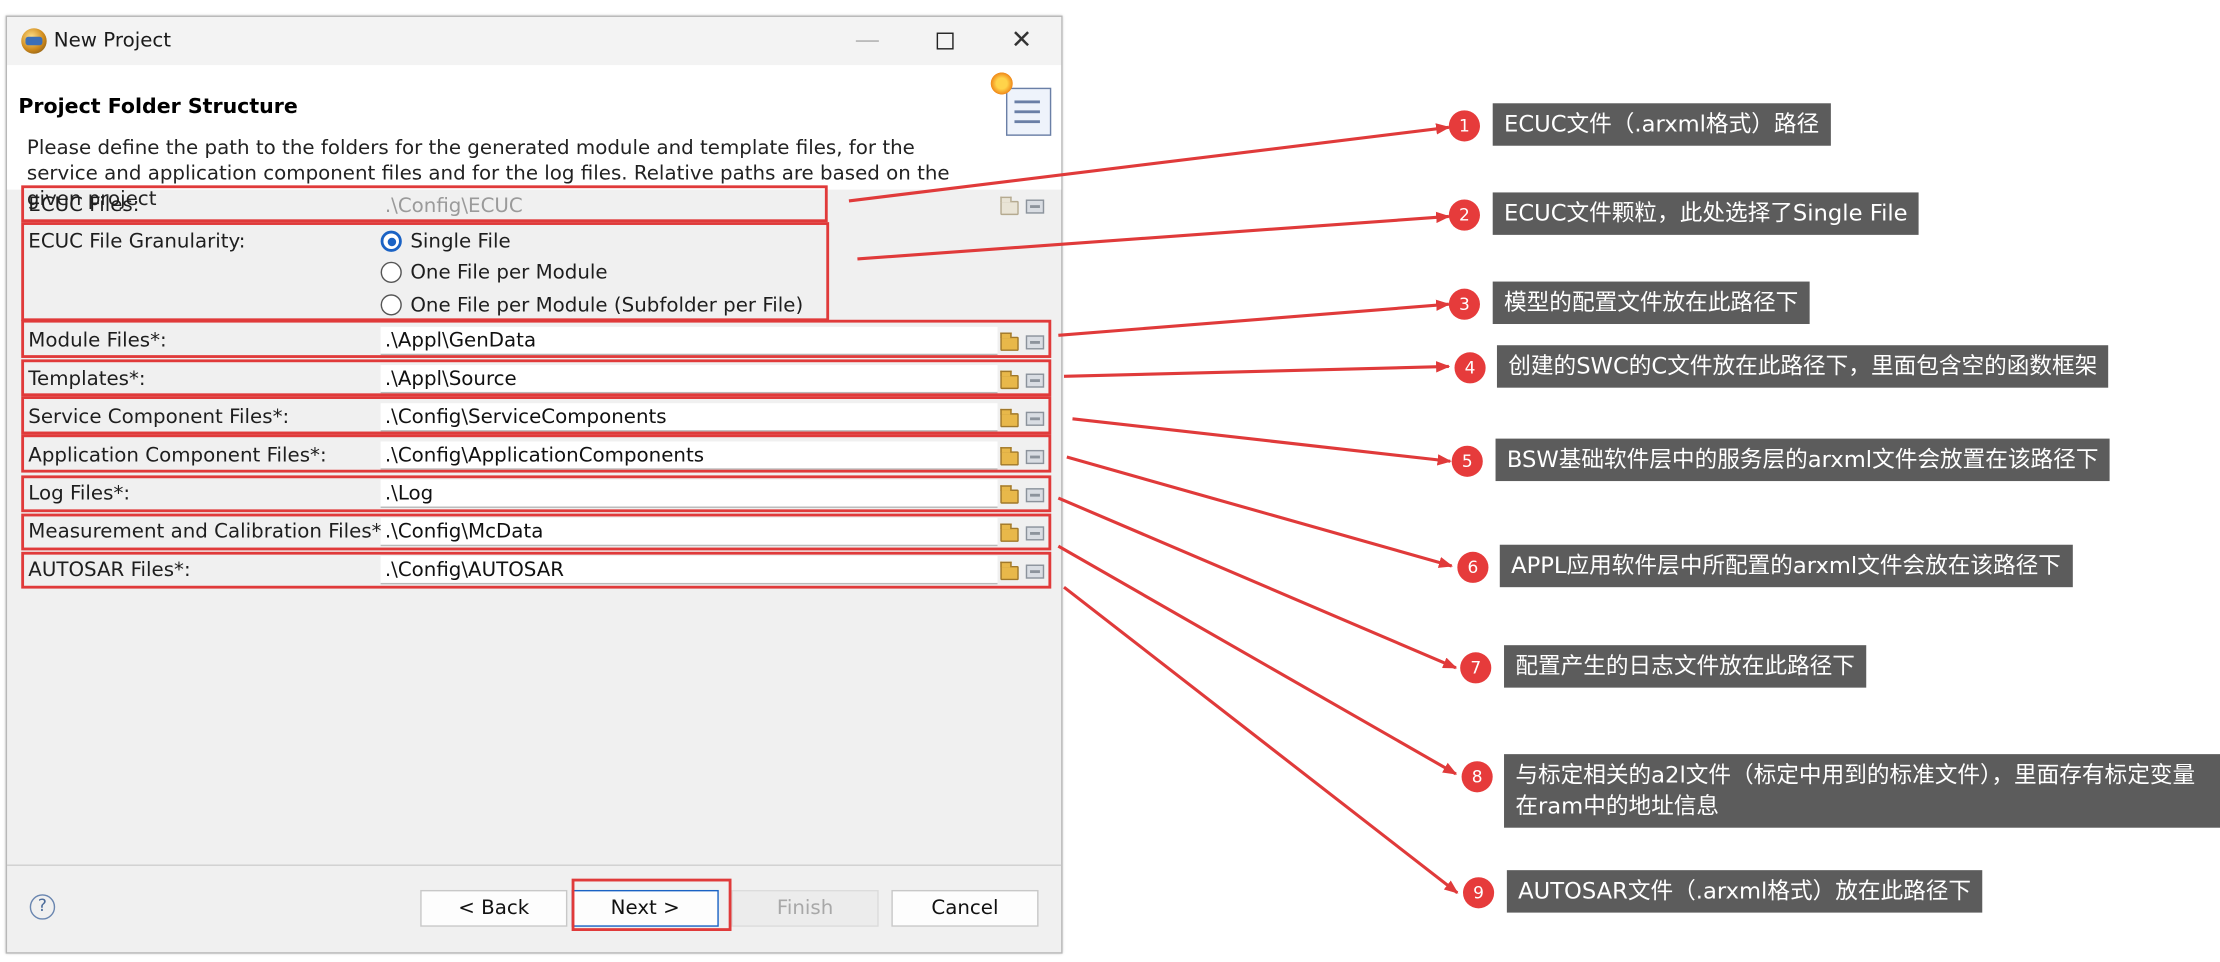  Describe the element at coordinates (1744, 891) in the screenshot. I see `callout-9: AUTOSAR文件（.arxml格式）放在此路径下` at that location.